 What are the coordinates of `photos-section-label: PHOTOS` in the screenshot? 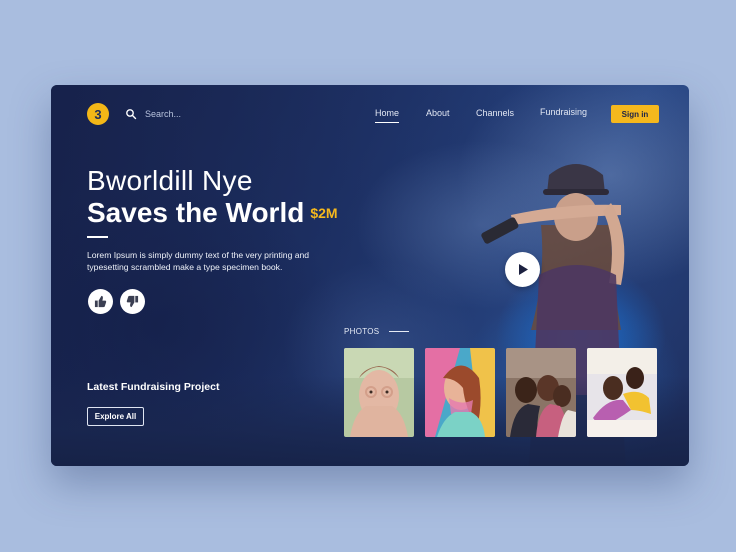 It's located at (377, 331).